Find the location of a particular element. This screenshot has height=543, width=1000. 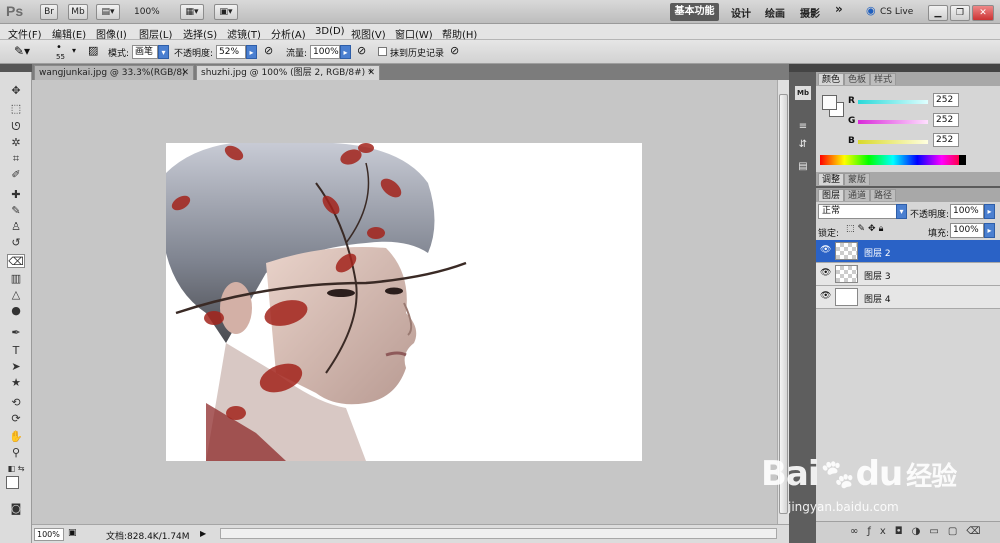

arrange-documents-button: ▦▾ is located at coordinates (192, 12).